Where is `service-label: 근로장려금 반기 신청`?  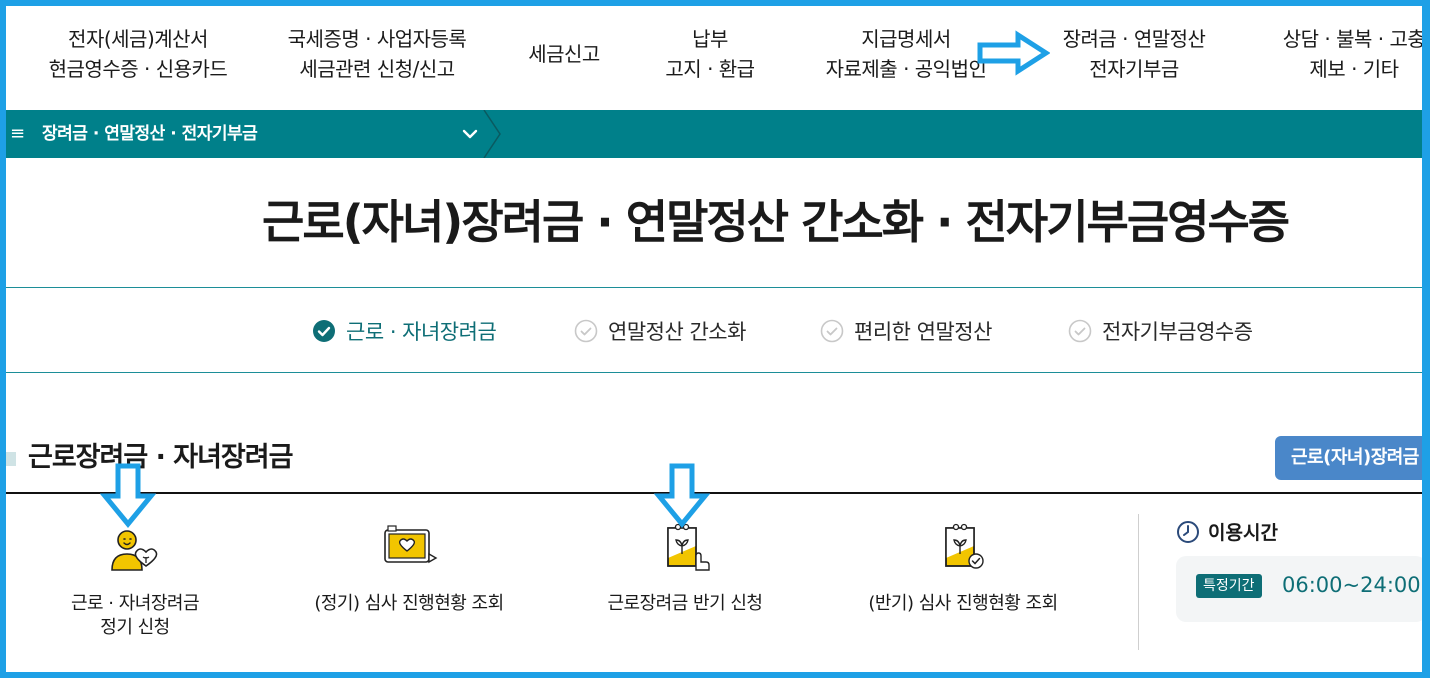
service-label: 근로장려금 반기 신청 is located at coordinates (685, 603).